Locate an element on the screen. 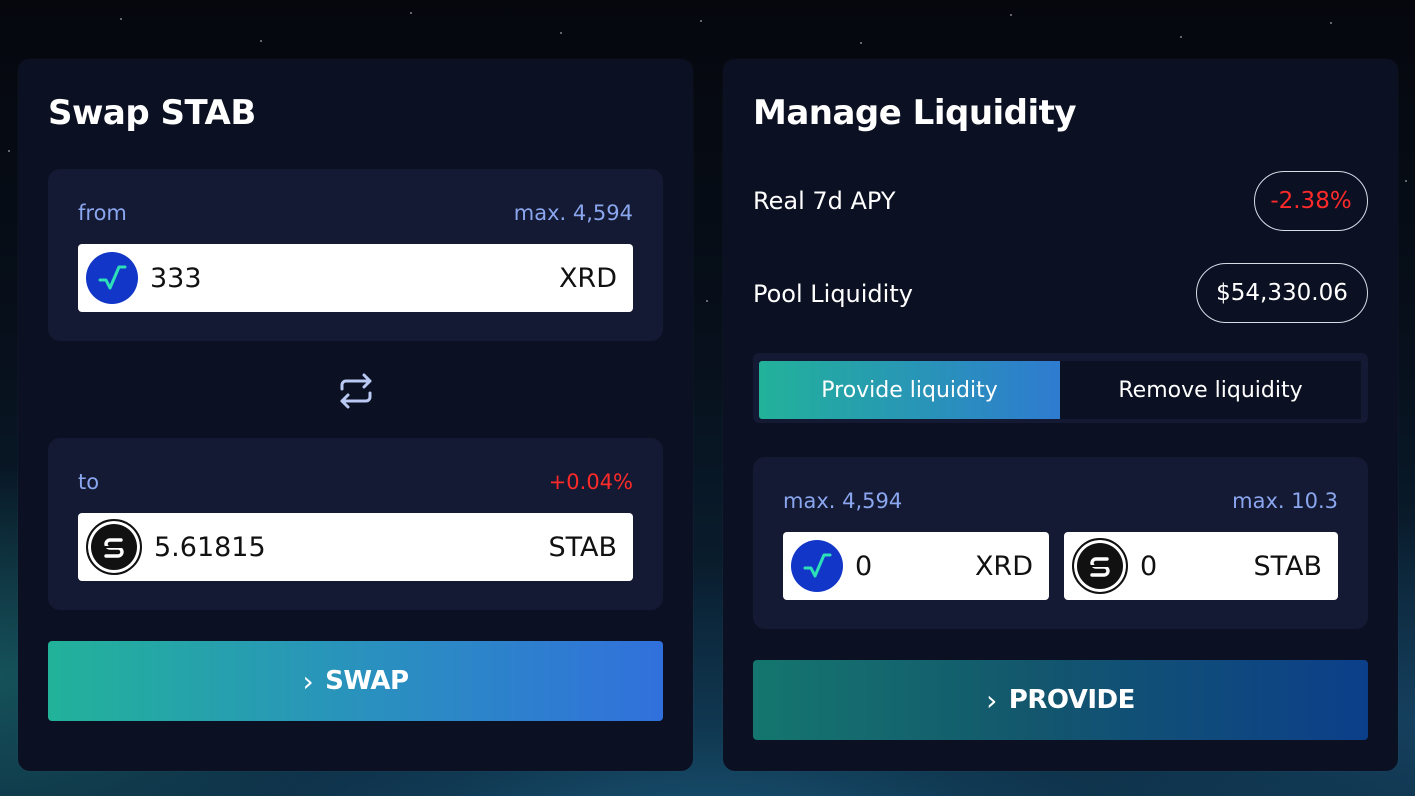 Image resolution: width=1415 pixels, height=796 pixels. apy-badge: -2.38% is located at coordinates (1311, 201).